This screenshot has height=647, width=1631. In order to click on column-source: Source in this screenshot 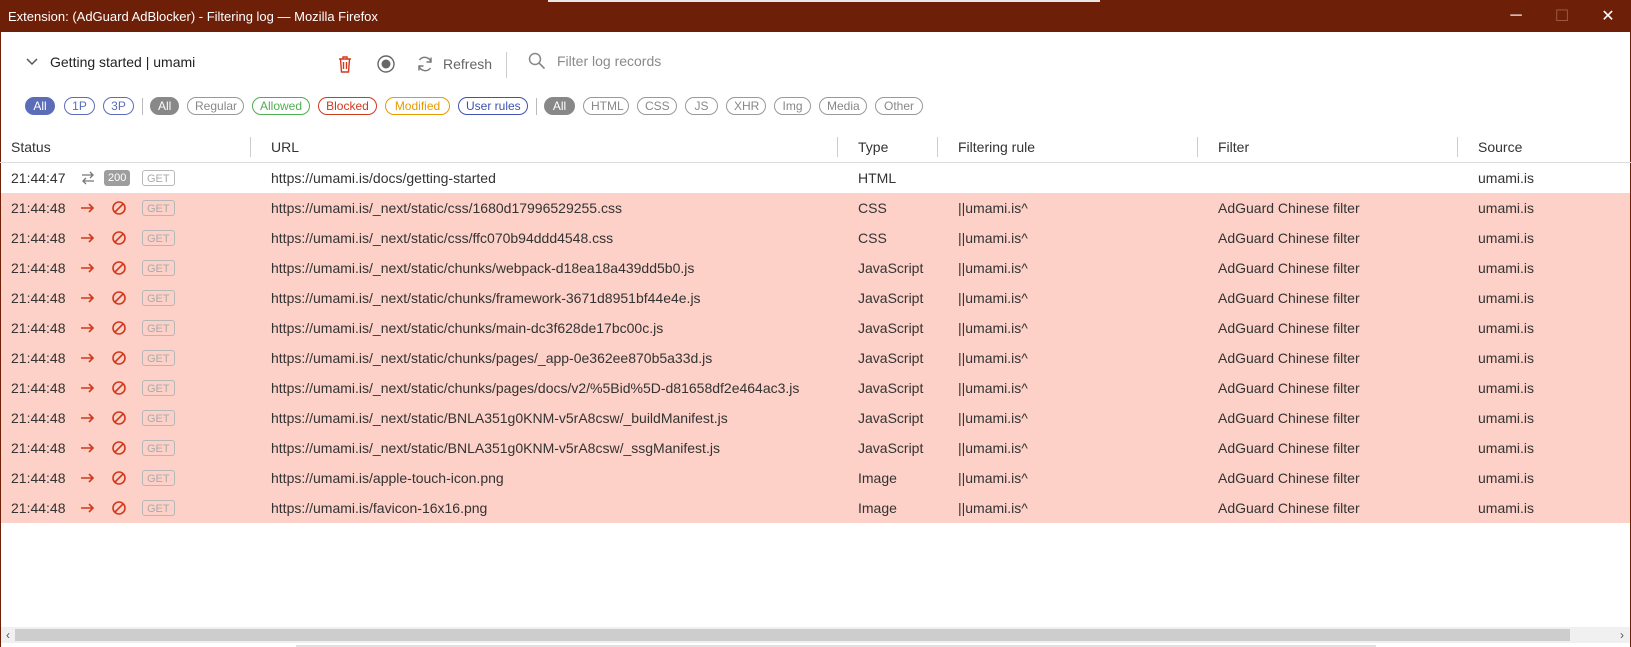, I will do `click(1500, 147)`.